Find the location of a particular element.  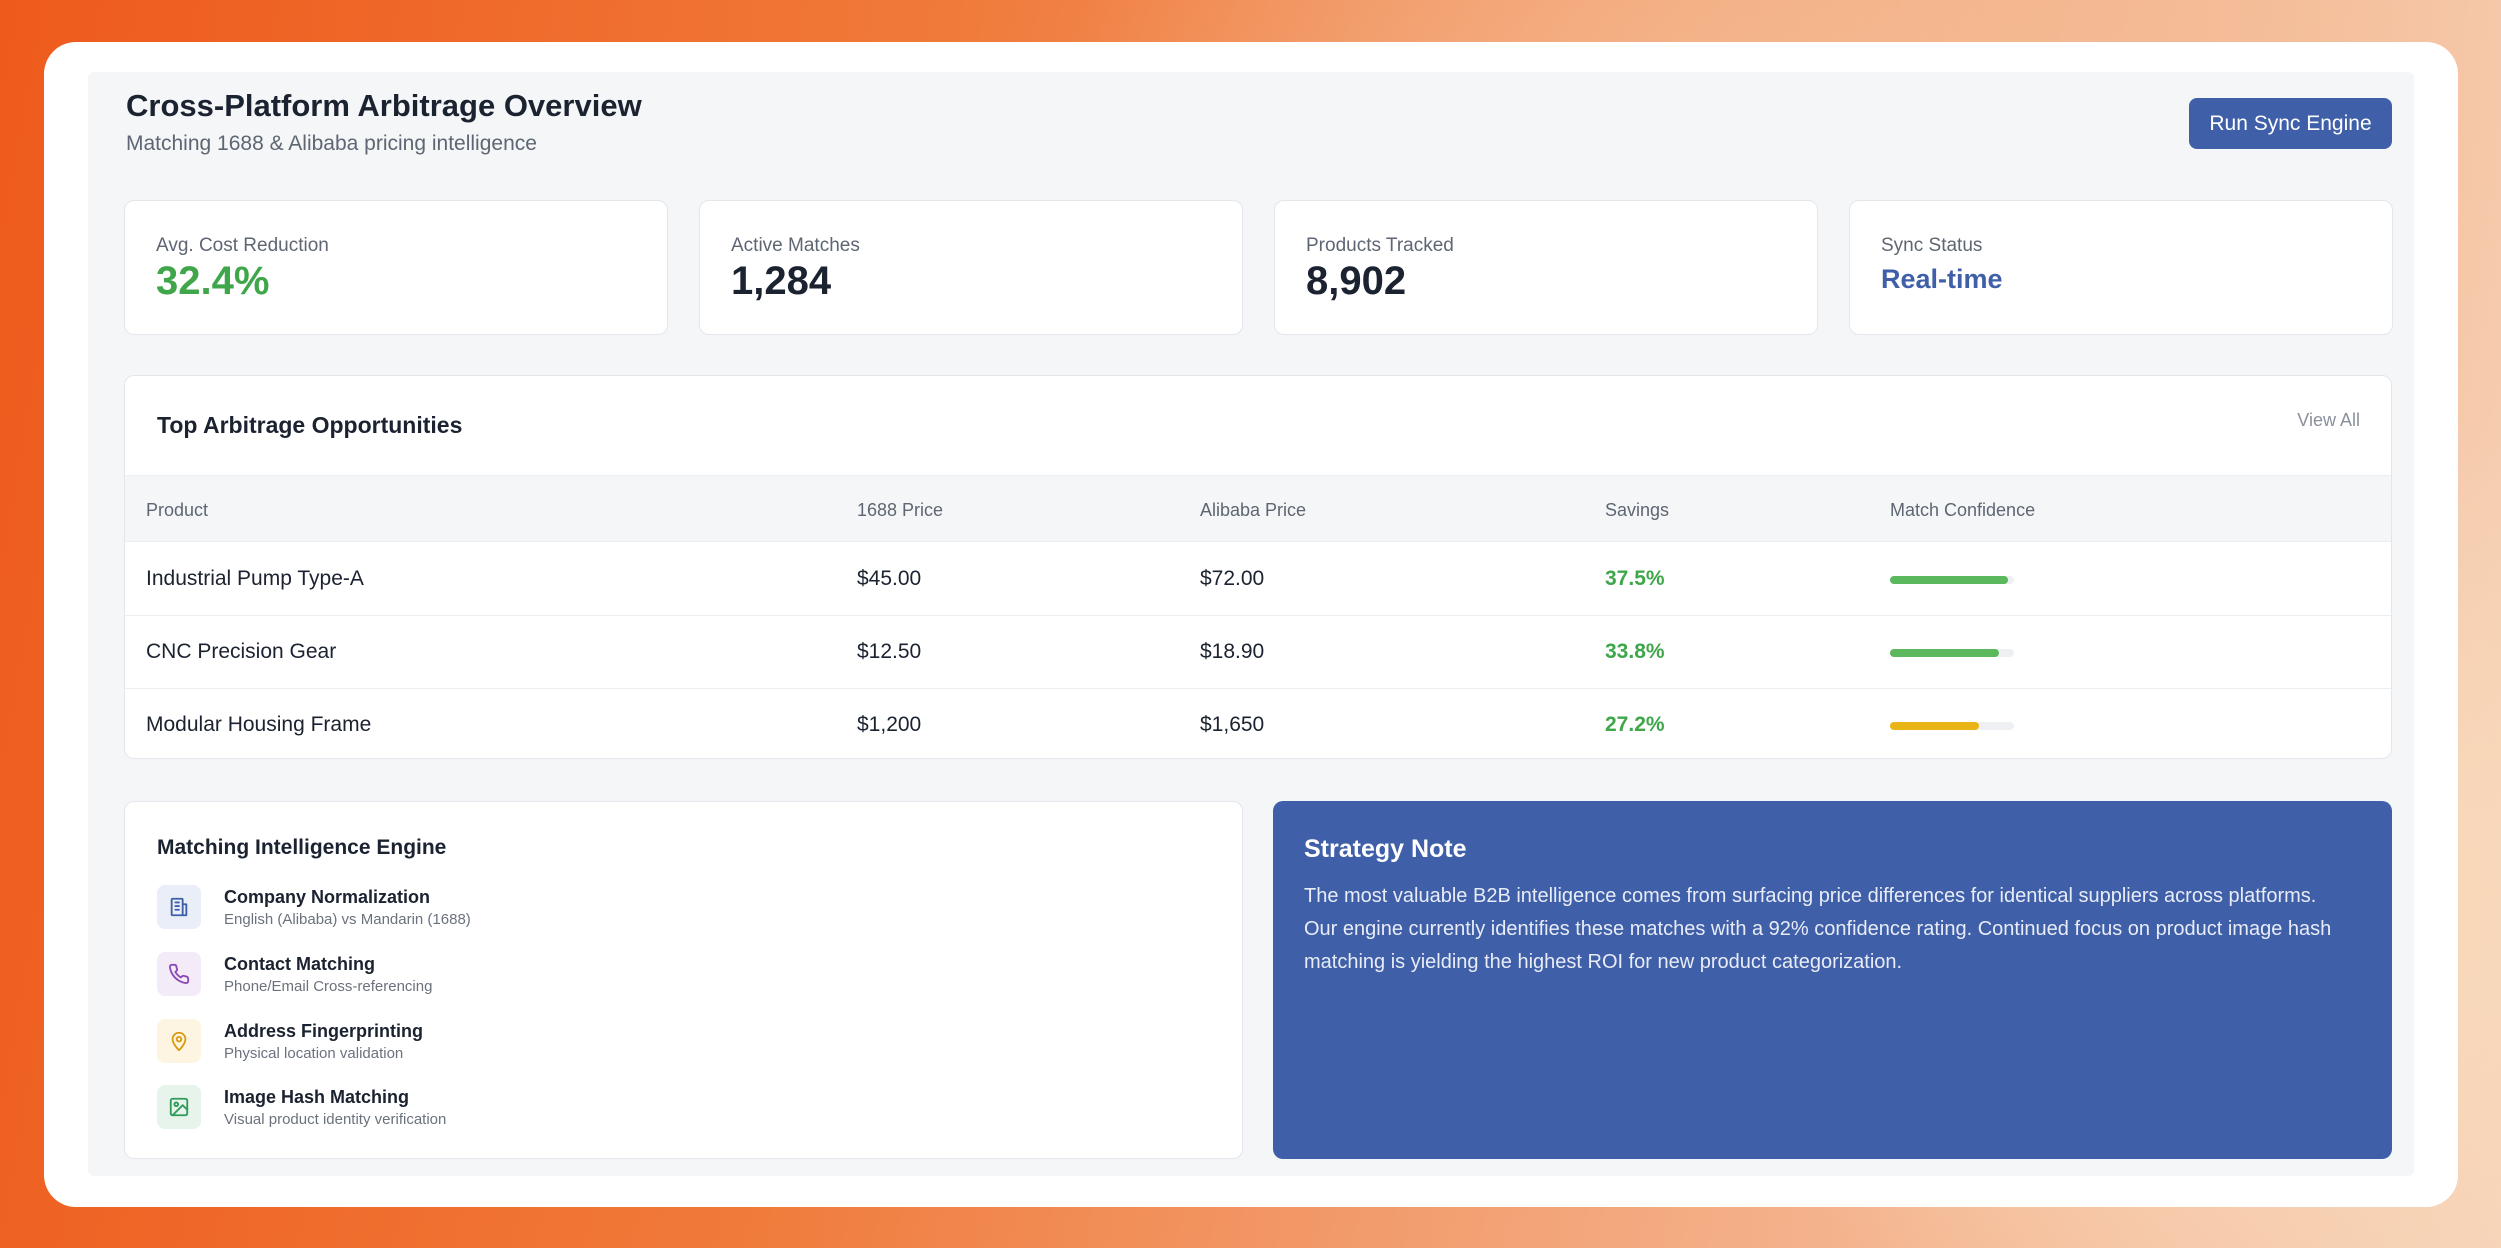

feature-name: Contact Matching is located at coordinates (299, 964).